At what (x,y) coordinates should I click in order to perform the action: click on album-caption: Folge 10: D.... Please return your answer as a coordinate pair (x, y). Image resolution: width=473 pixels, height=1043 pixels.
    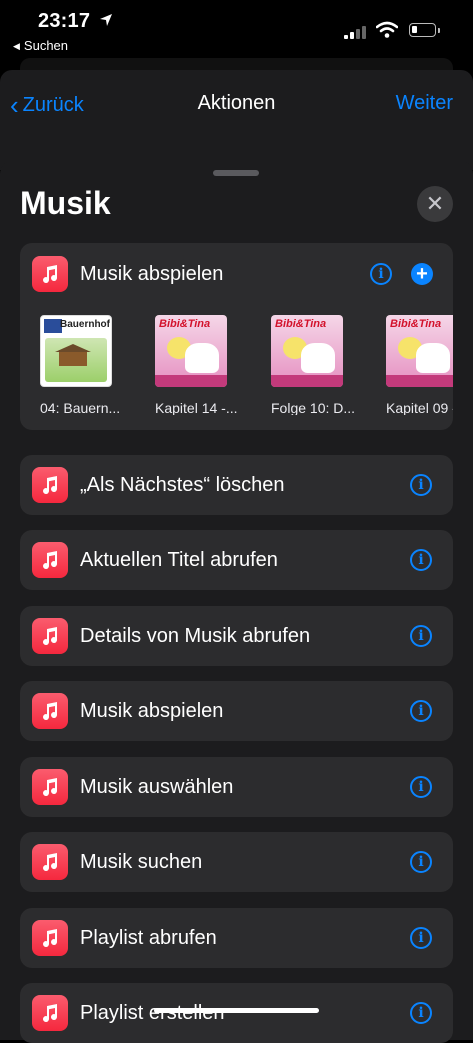
    Looking at the image, I should click on (313, 407).